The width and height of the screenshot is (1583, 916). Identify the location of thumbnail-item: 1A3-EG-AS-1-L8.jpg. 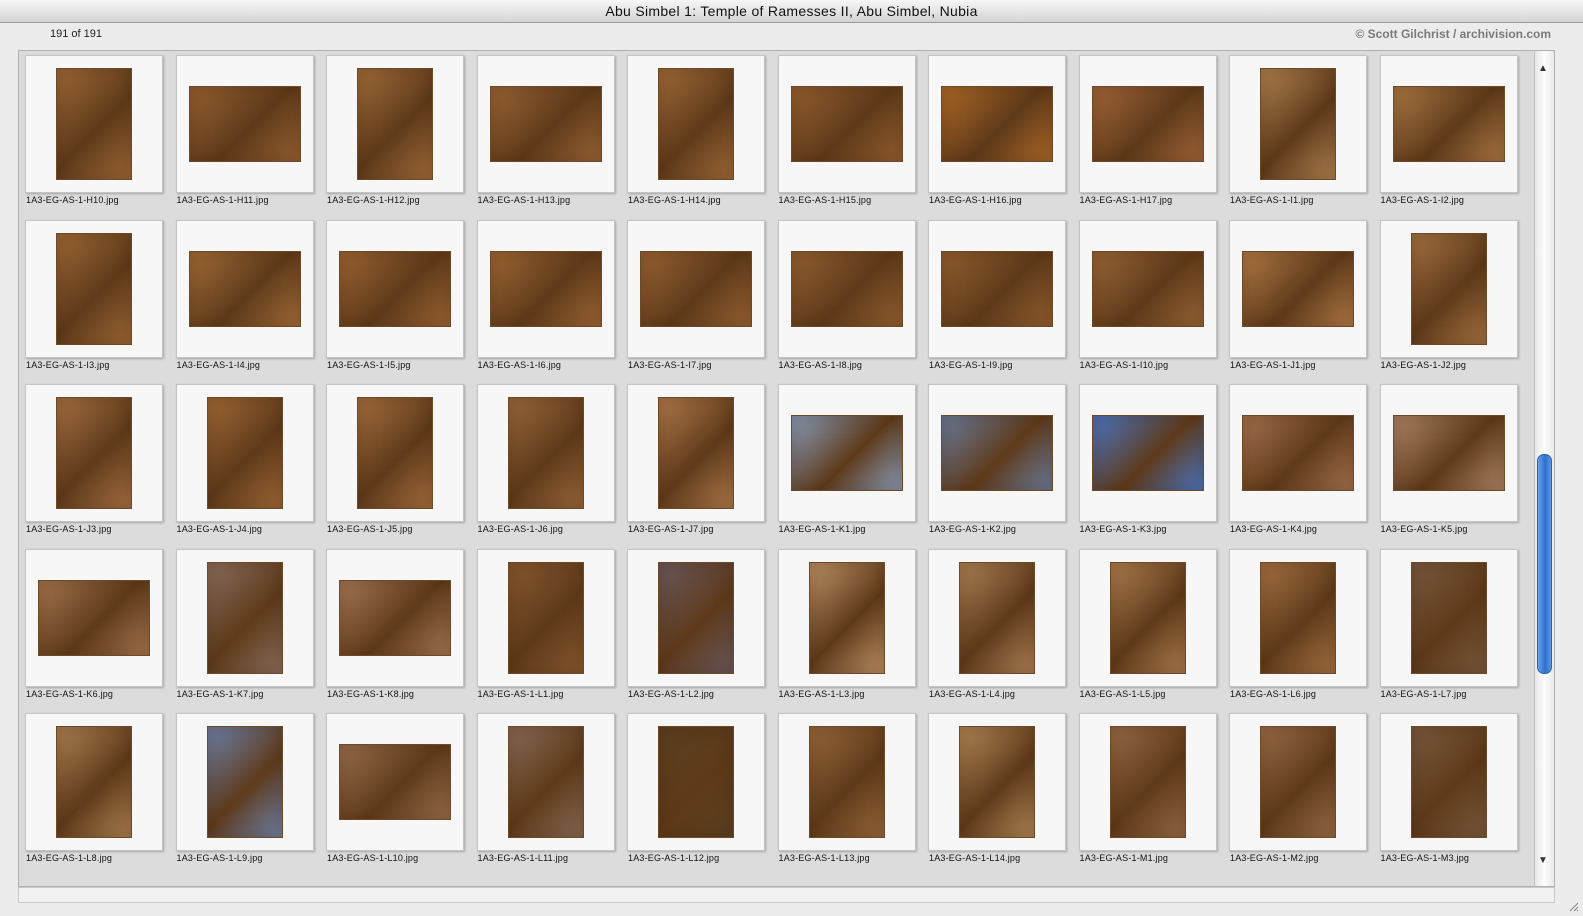
(94, 791).